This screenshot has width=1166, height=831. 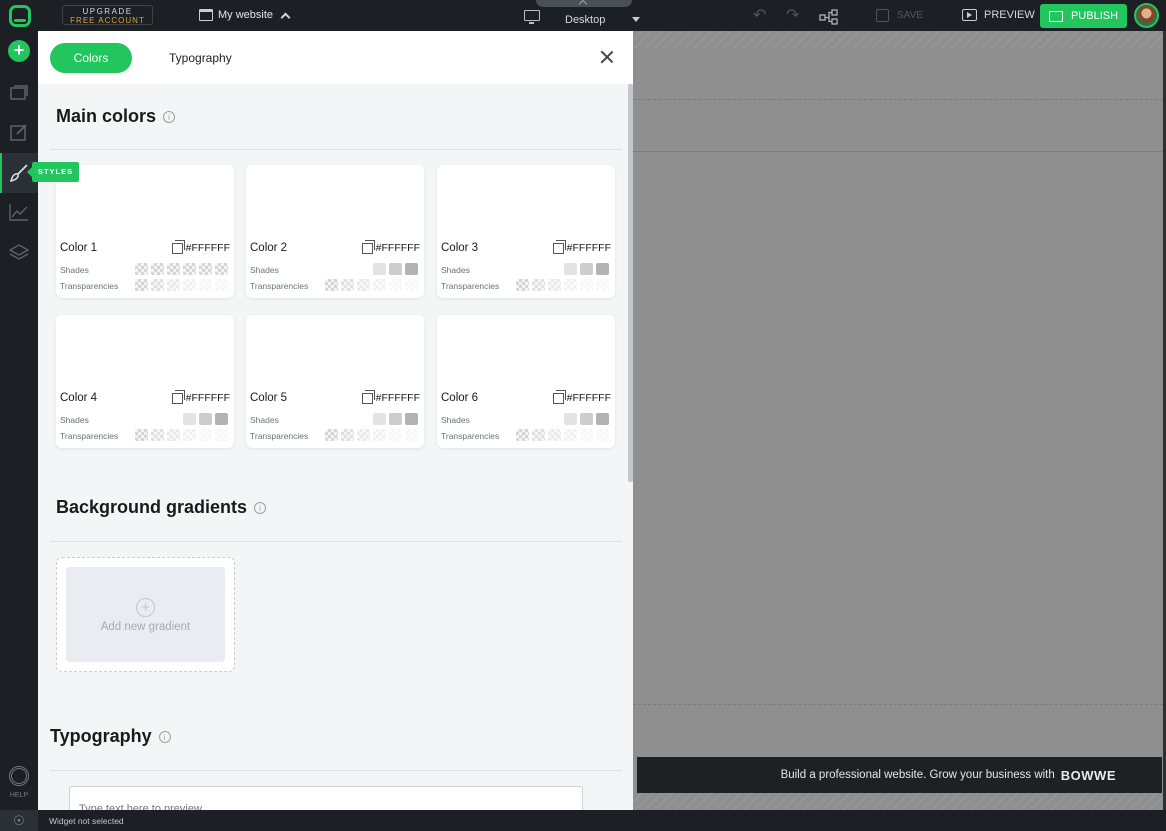 I want to click on canvas-bottom-strip, so click(x=899, y=801).